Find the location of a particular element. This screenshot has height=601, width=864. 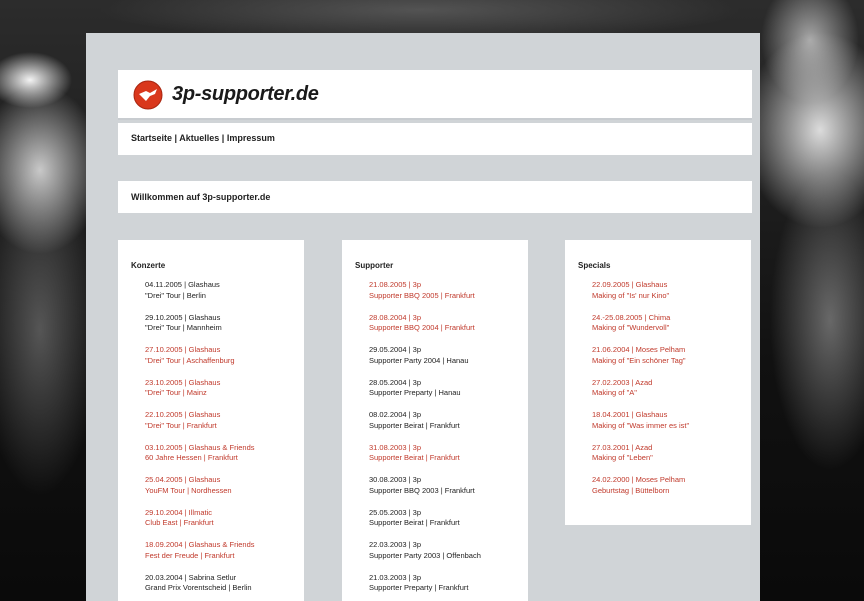

event-date-artist: 04.11.2005 | Glashaus is located at coordinates (182, 284).